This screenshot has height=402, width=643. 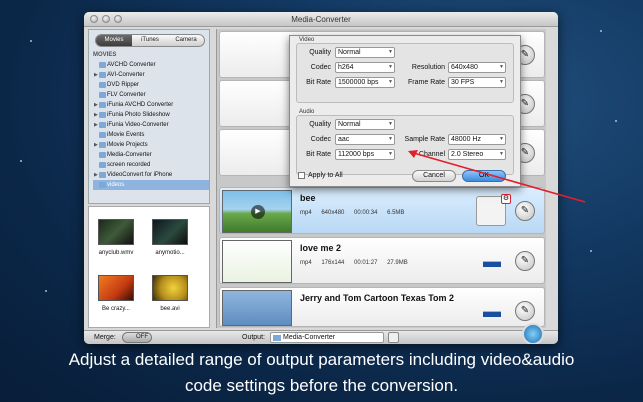 I want to click on browse-folder-button, so click(x=393, y=337).